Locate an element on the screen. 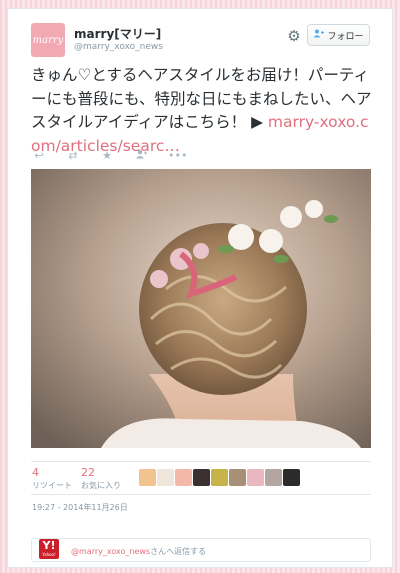 The width and height of the screenshot is (400, 573). avatar-logo-text: marry is located at coordinates (48, 40).